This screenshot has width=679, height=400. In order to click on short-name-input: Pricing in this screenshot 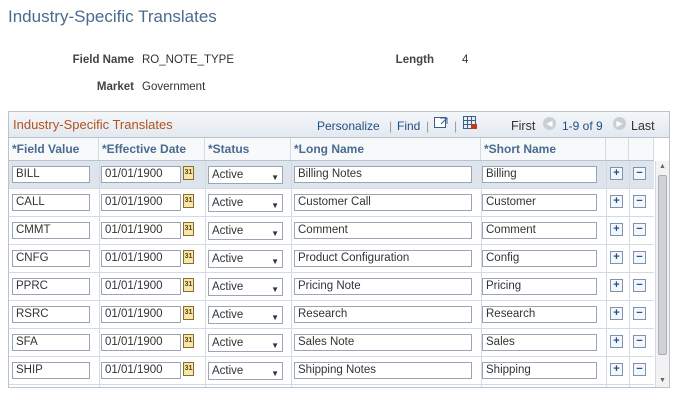, I will do `click(539, 286)`.